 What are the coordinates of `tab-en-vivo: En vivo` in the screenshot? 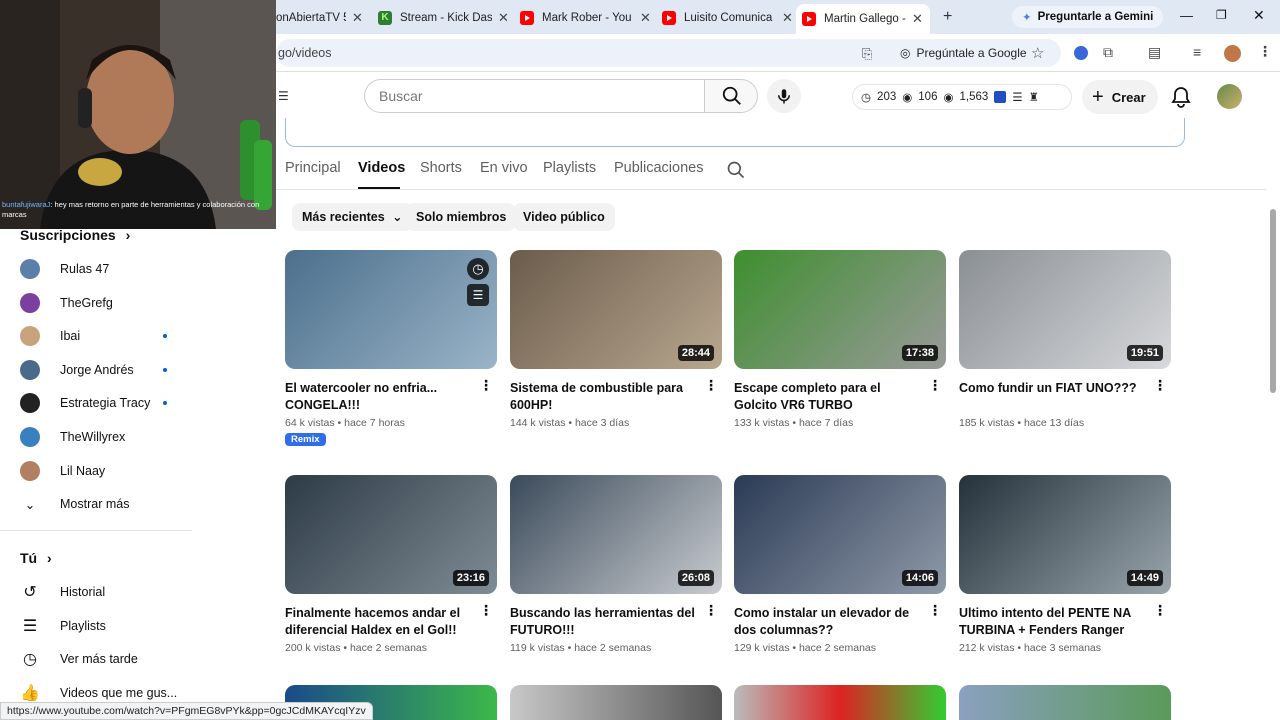 It's located at (504, 168).